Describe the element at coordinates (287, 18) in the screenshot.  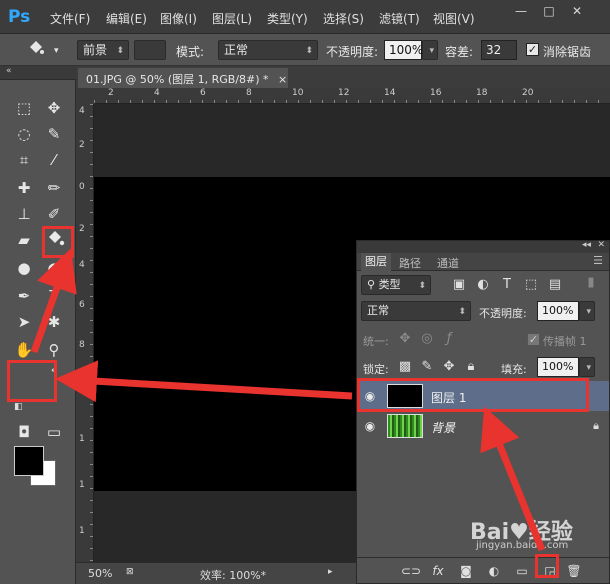
I see `menu-type: 类型(Y)` at that location.